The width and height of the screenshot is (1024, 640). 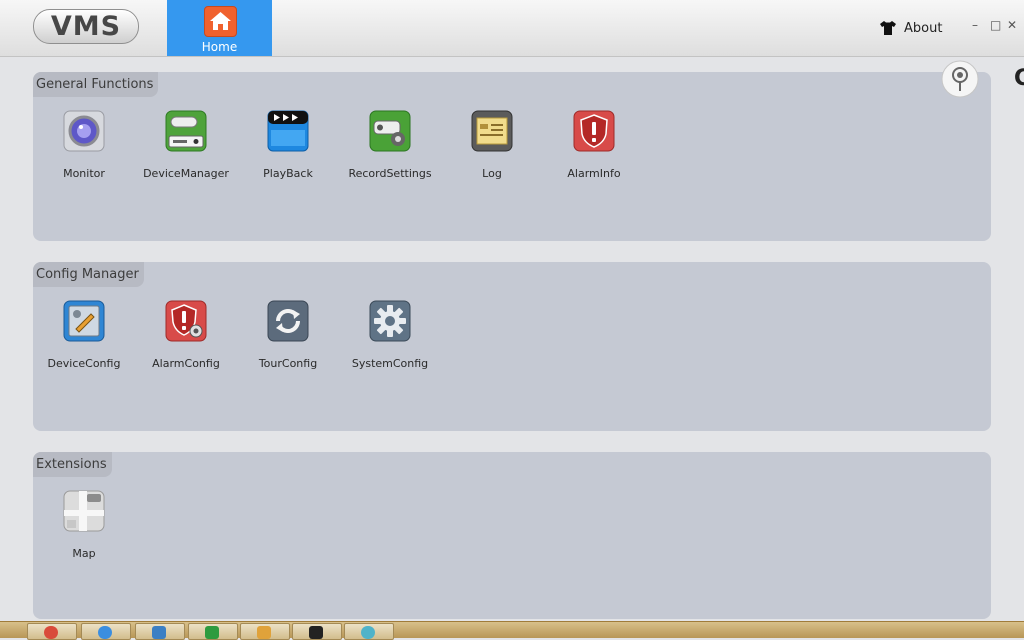 I want to click on taskbar-cmd, so click(x=317, y=631).